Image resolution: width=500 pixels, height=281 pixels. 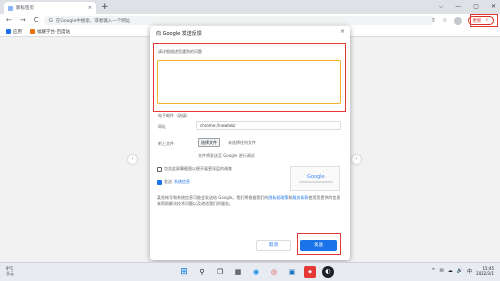 What do you see at coordinates (300, 197) in the screenshot?
I see `terms-link: 服务条款` at bounding box center [300, 197].